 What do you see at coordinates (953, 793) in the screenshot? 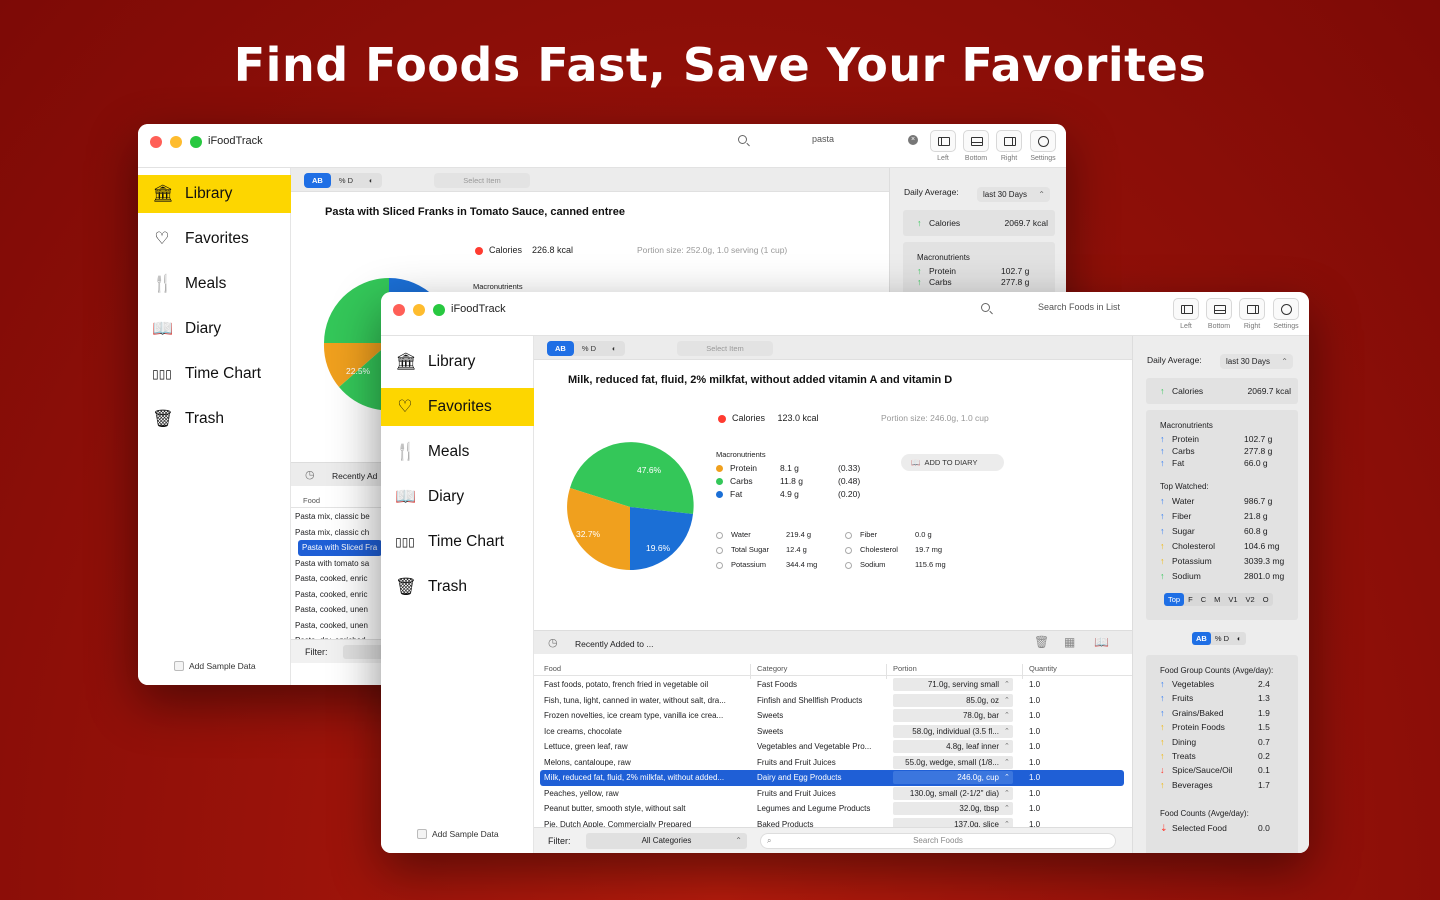
I see `portion-select: 130.0g, small (2-1/2" dia)` at bounding box center [953, 793].